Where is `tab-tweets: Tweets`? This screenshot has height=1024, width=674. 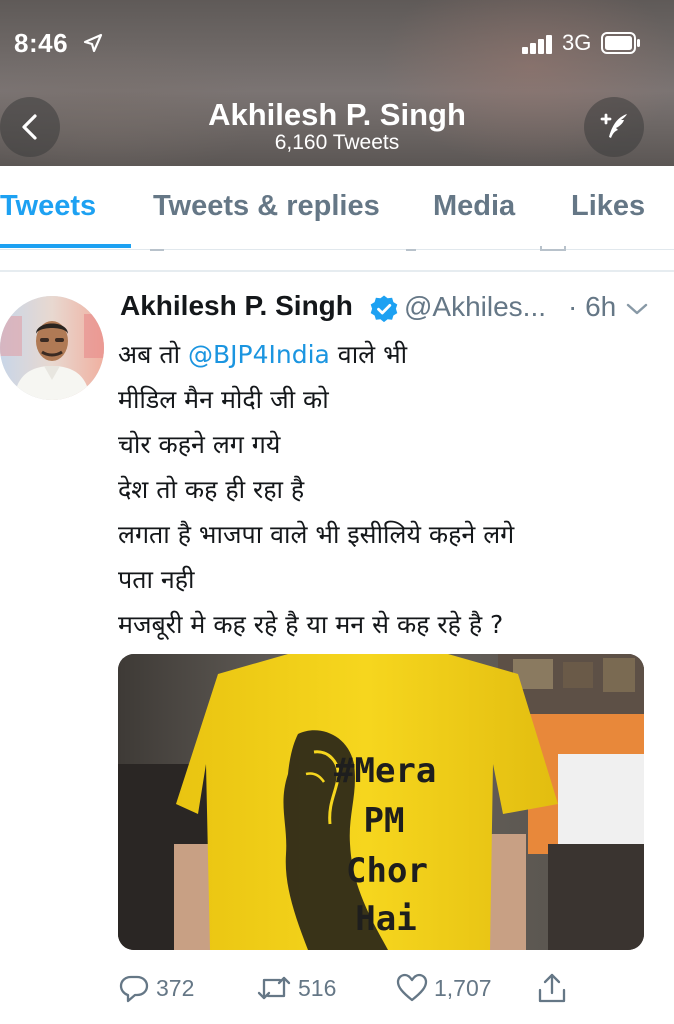 tab-tweets: Tweets is located at coordinates (48, 206).